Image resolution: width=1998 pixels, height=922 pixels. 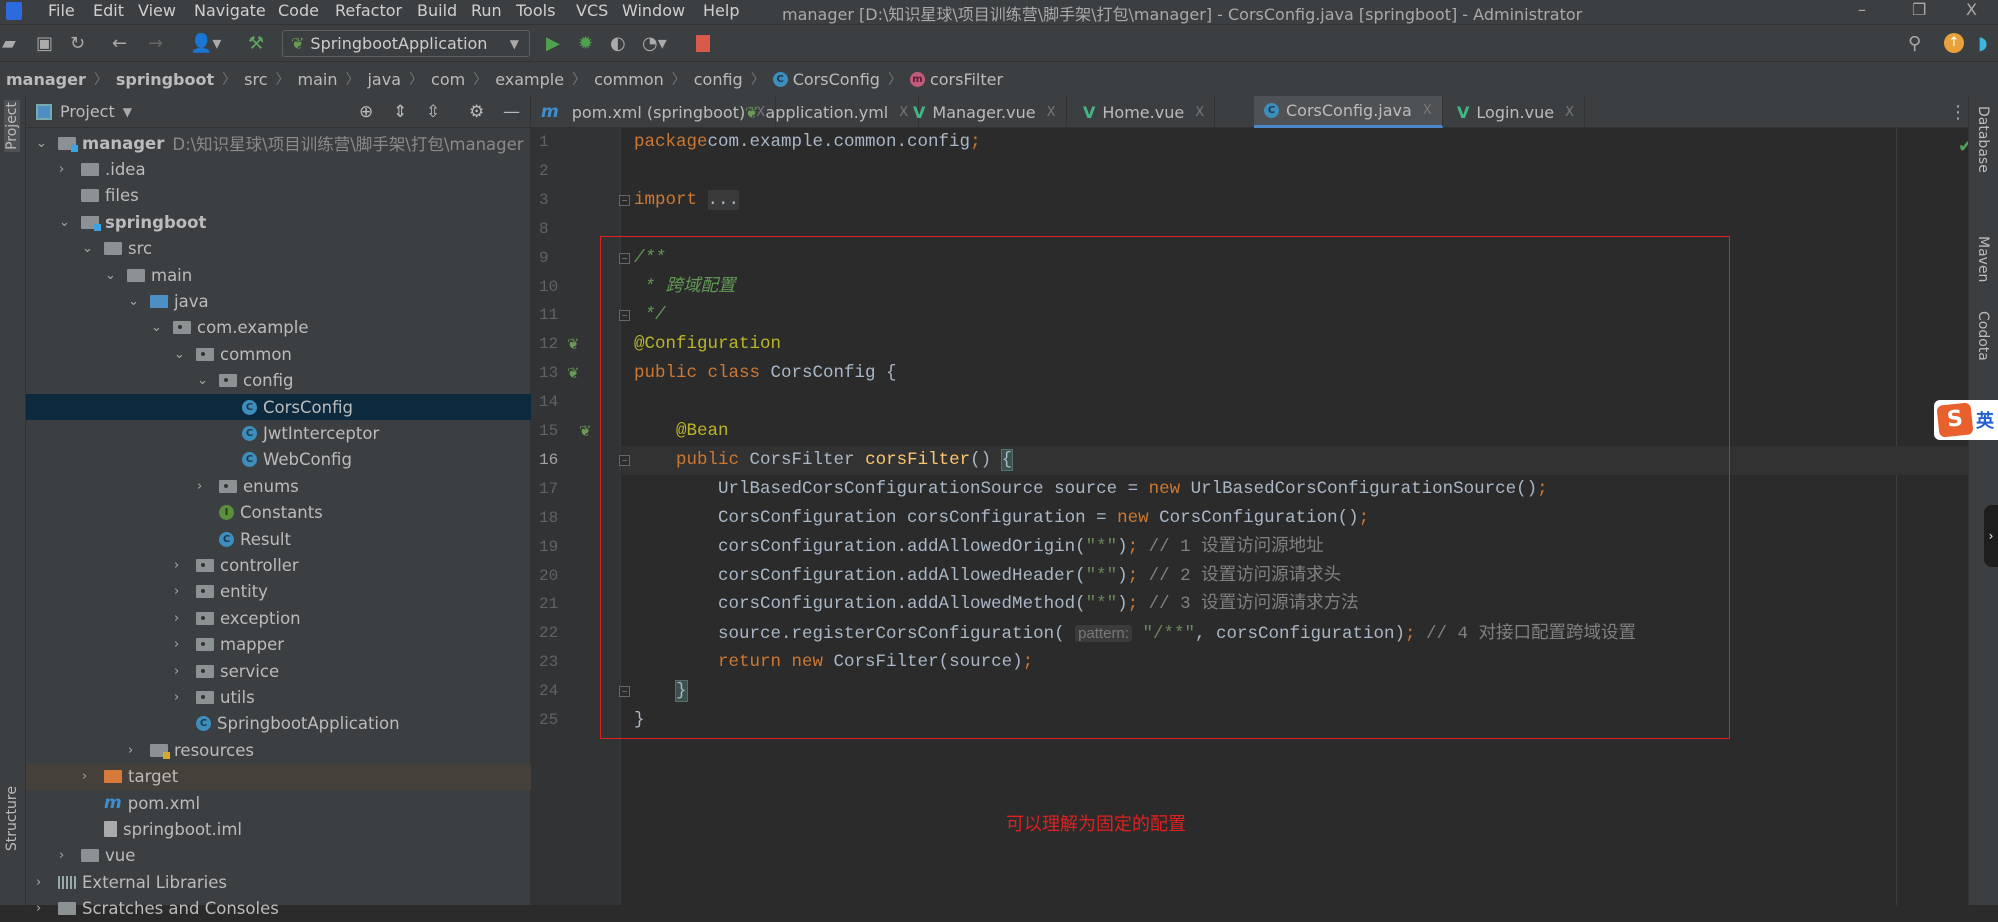 I want to click on save-icon: ▣, so click(x=44, y=43).